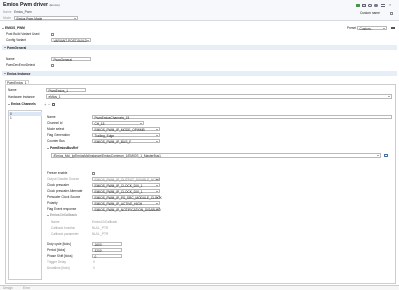 The image size is (399, 290). I want to click on ch-flag-event-label: Flag Event response, so click(62, 209).